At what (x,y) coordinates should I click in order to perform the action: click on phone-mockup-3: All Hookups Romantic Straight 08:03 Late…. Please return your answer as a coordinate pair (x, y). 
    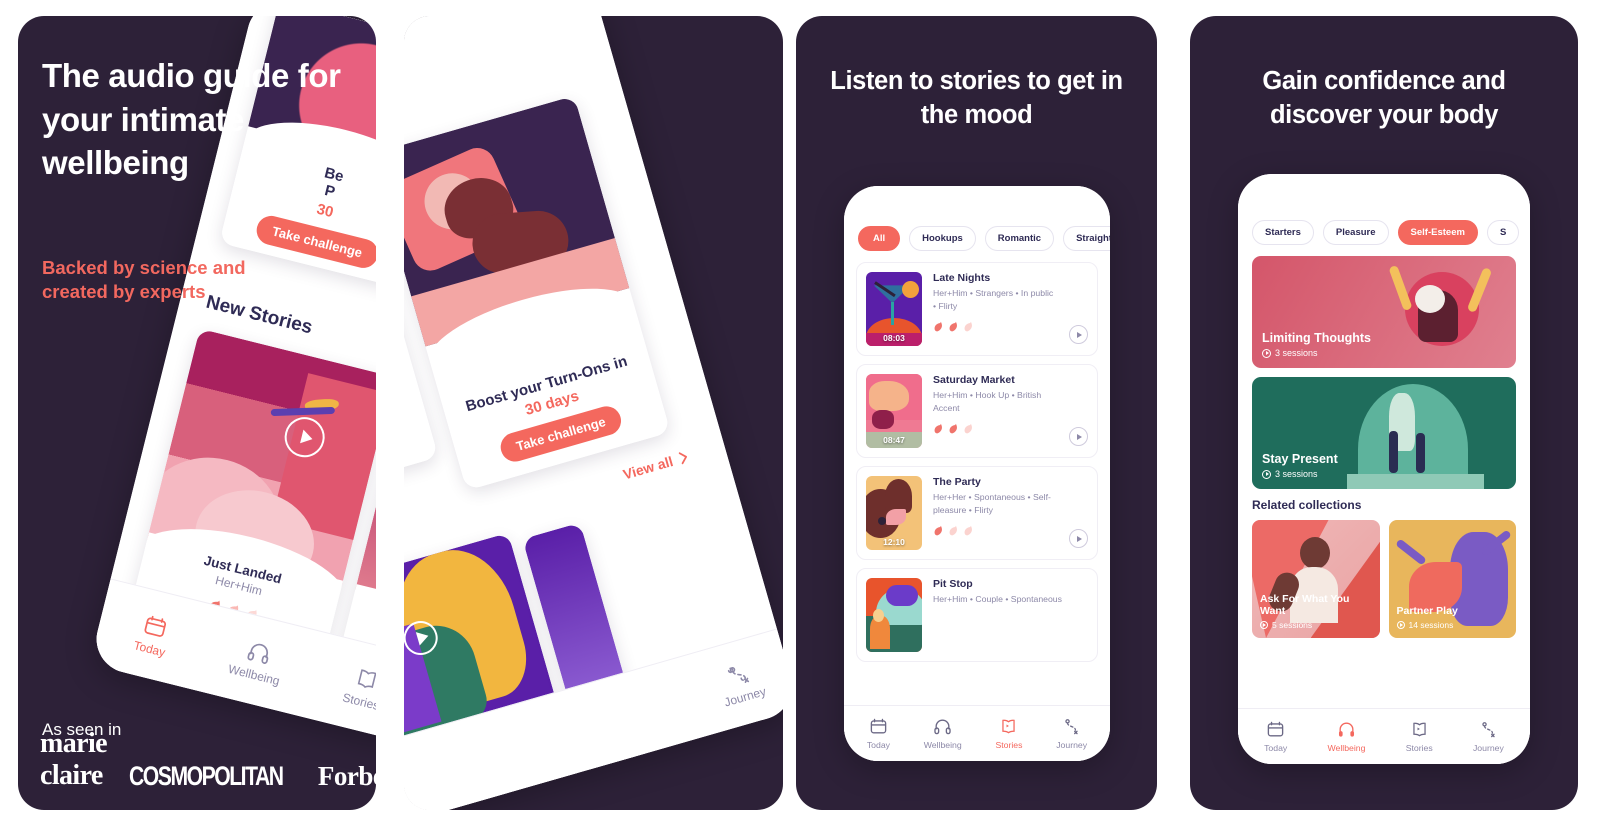
    Looking at the image, I should click on (977, 473).